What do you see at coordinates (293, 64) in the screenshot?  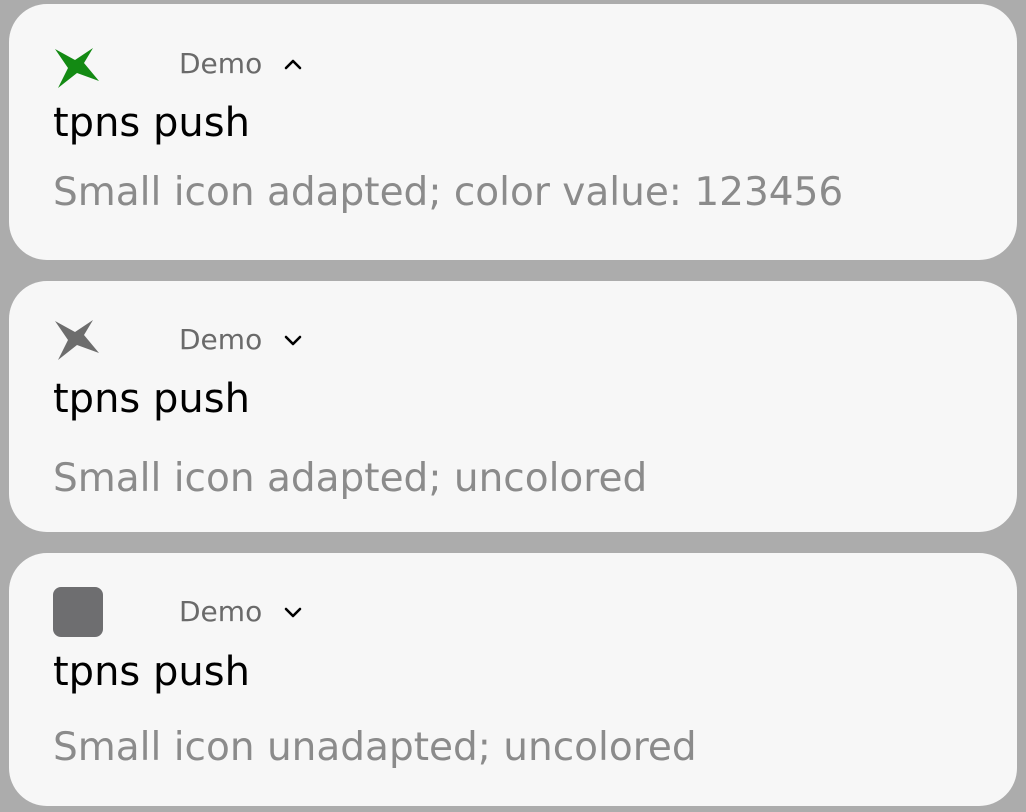 I see `chevron-up-icon` at bounding box center [293, 64].